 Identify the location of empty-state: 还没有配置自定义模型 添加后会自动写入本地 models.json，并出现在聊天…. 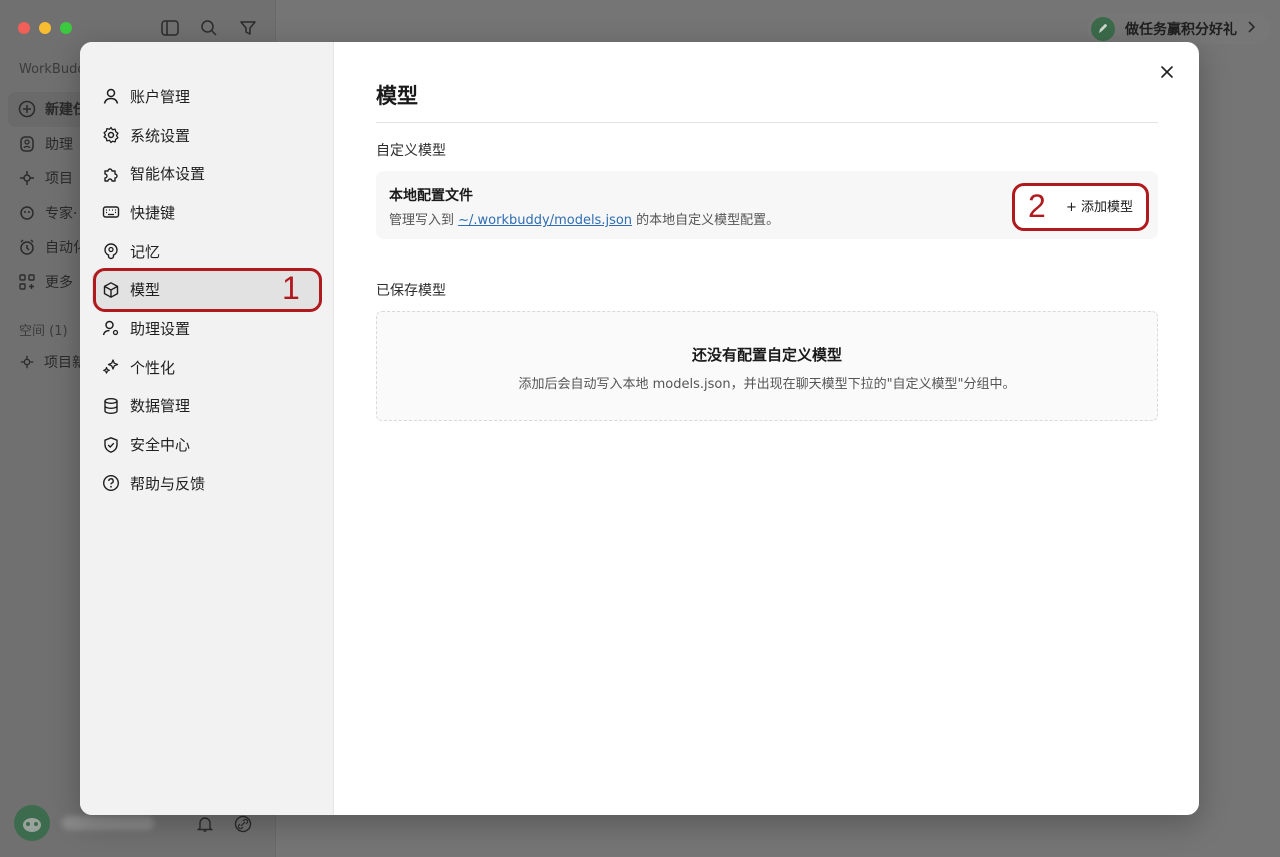
(767, 366).